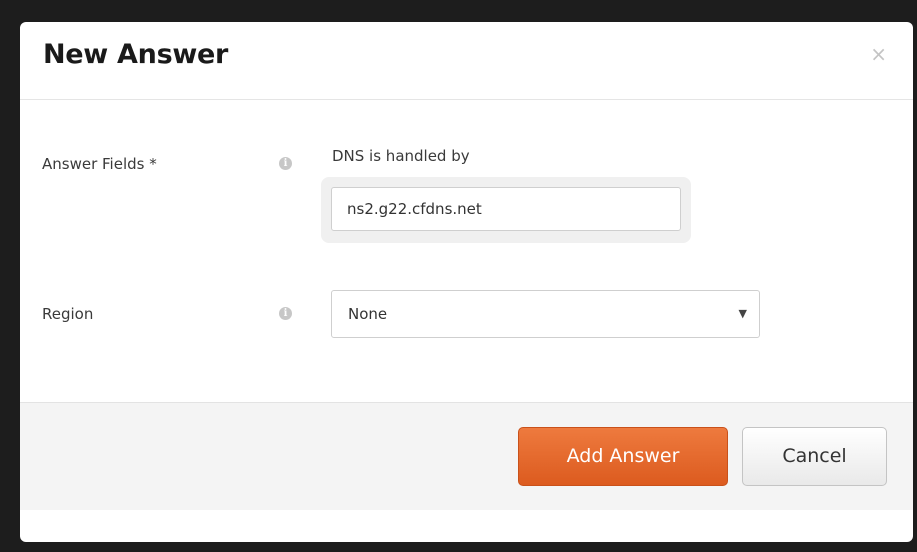  I want to click on add-answer-button: Add Answer, so click(623, 456).